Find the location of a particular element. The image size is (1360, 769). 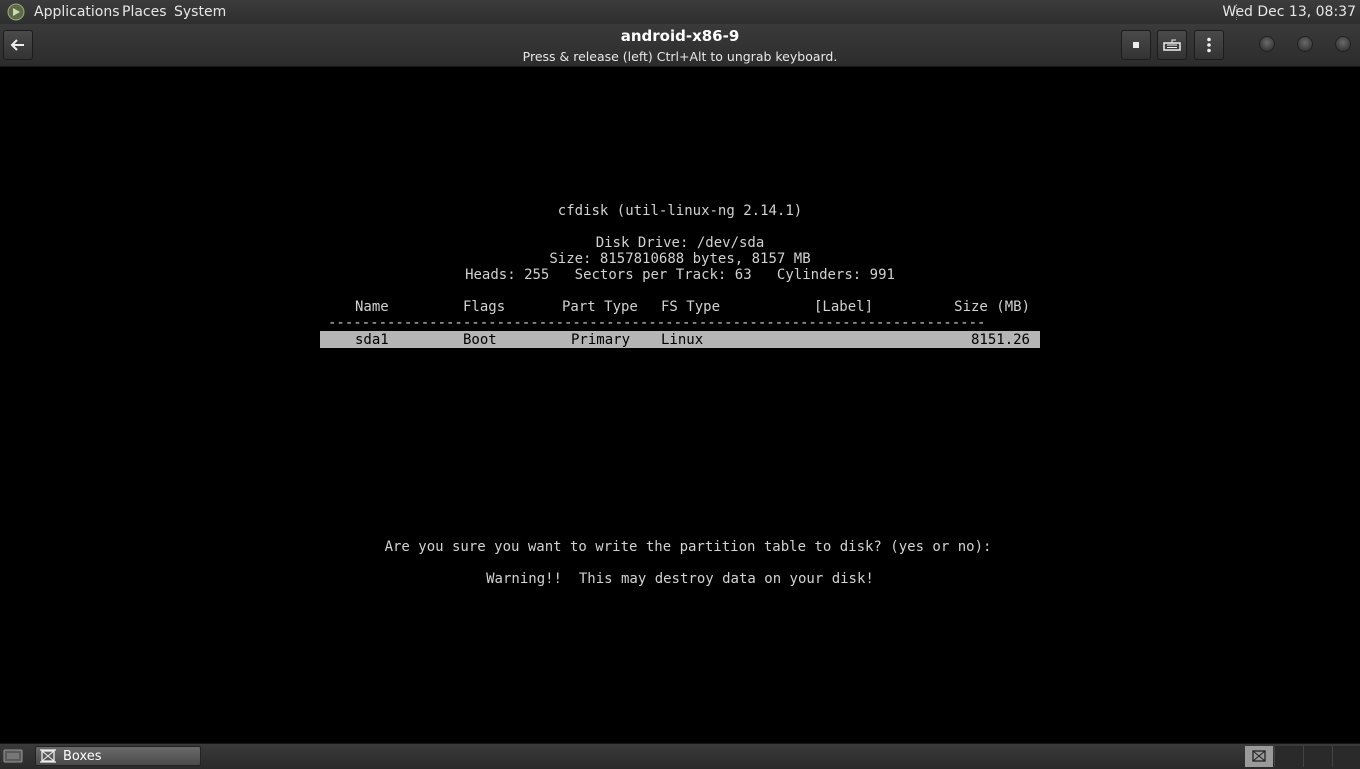

table-row: sda1 Boot Primary Linux 8151.26 is located at coordinates (680, 339).